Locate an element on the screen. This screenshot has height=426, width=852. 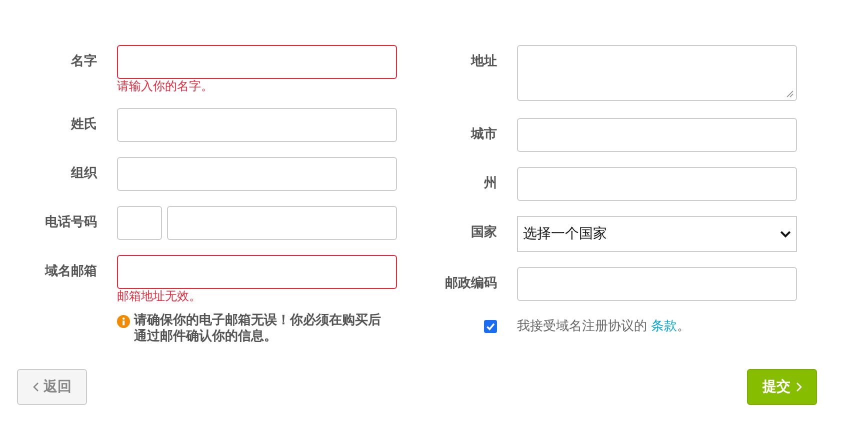
field-label: 姓氏 is located at coordinates (83, 125).